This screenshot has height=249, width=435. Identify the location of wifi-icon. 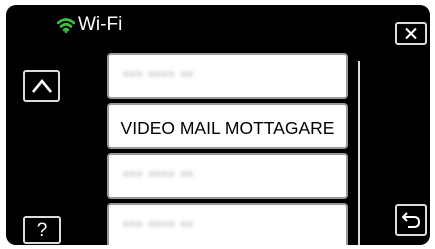
(66, 25).